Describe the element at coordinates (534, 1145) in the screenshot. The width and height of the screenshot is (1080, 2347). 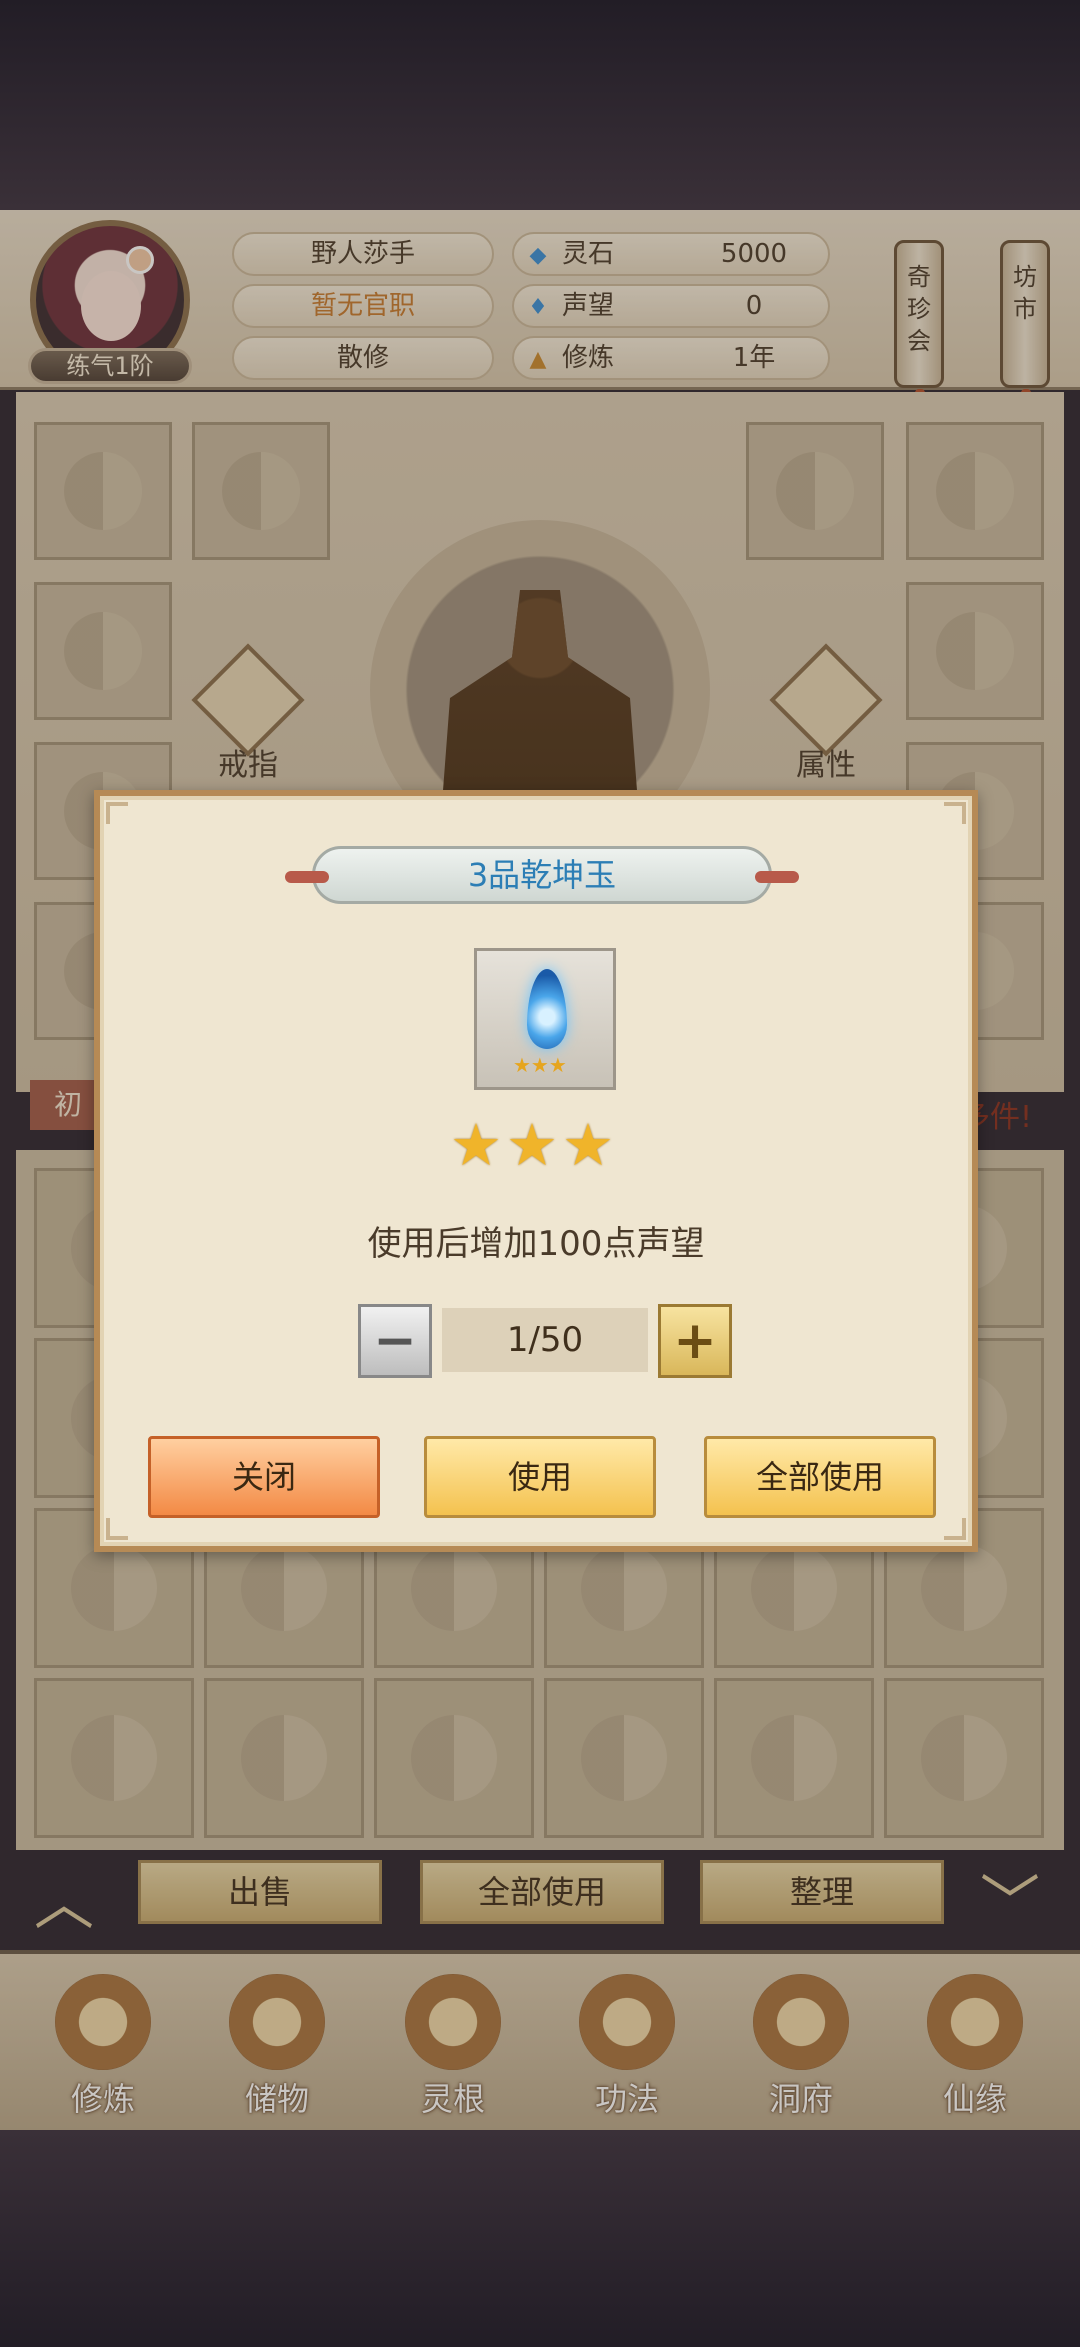
I see `item-star-rating: ★★★` at that location.